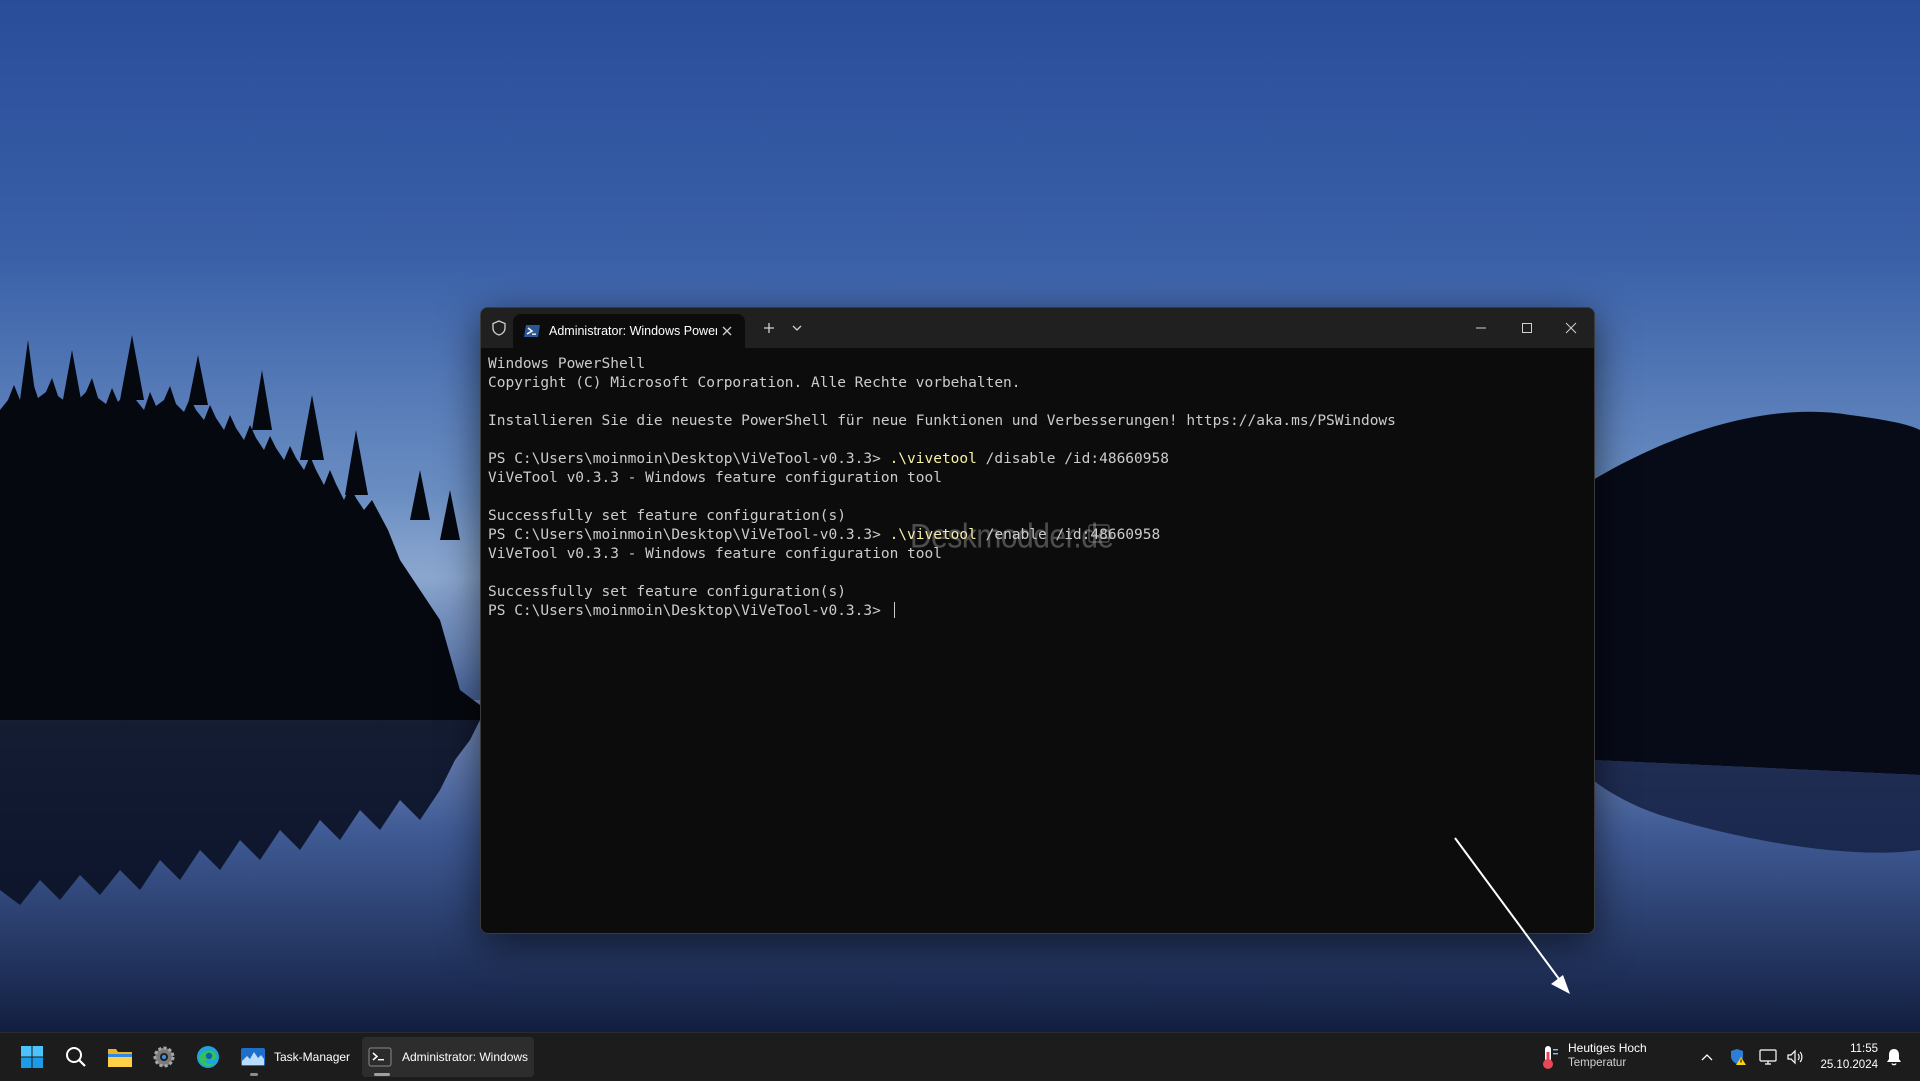  I want to click on file-explorer-button, so click(120, 1057).